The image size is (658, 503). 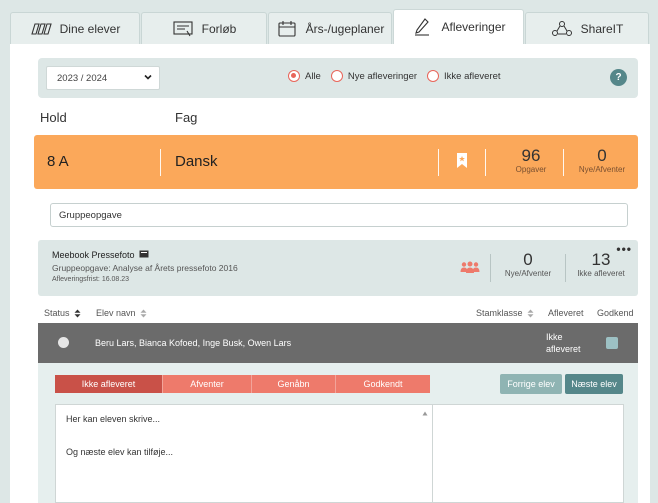 I want to click on column-status: Status, so click(x=62, y=313).